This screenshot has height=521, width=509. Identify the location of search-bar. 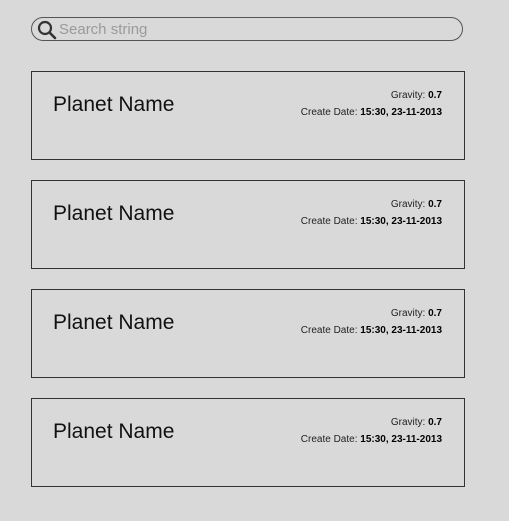
(247, 29).